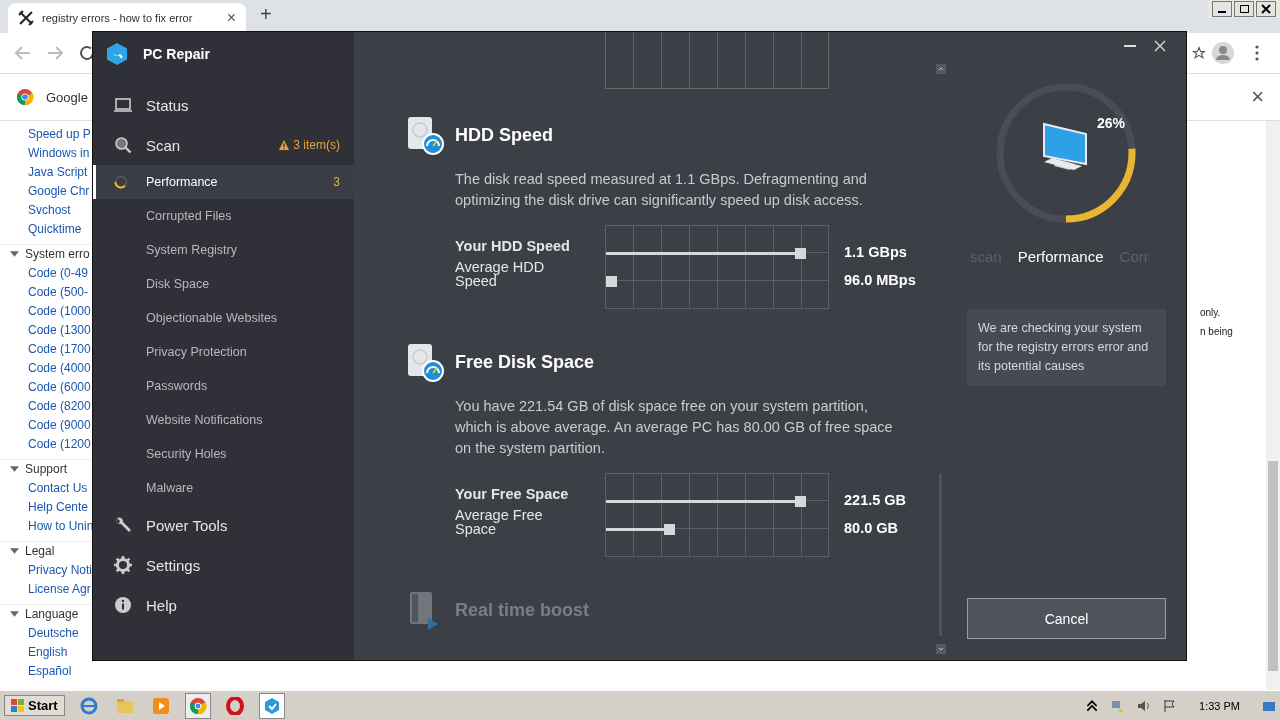 The image size is (1280, 720). Describe the element at coordinates (499, 522) in the screenshot. I see `meter-label: Average Free Space` at that location.